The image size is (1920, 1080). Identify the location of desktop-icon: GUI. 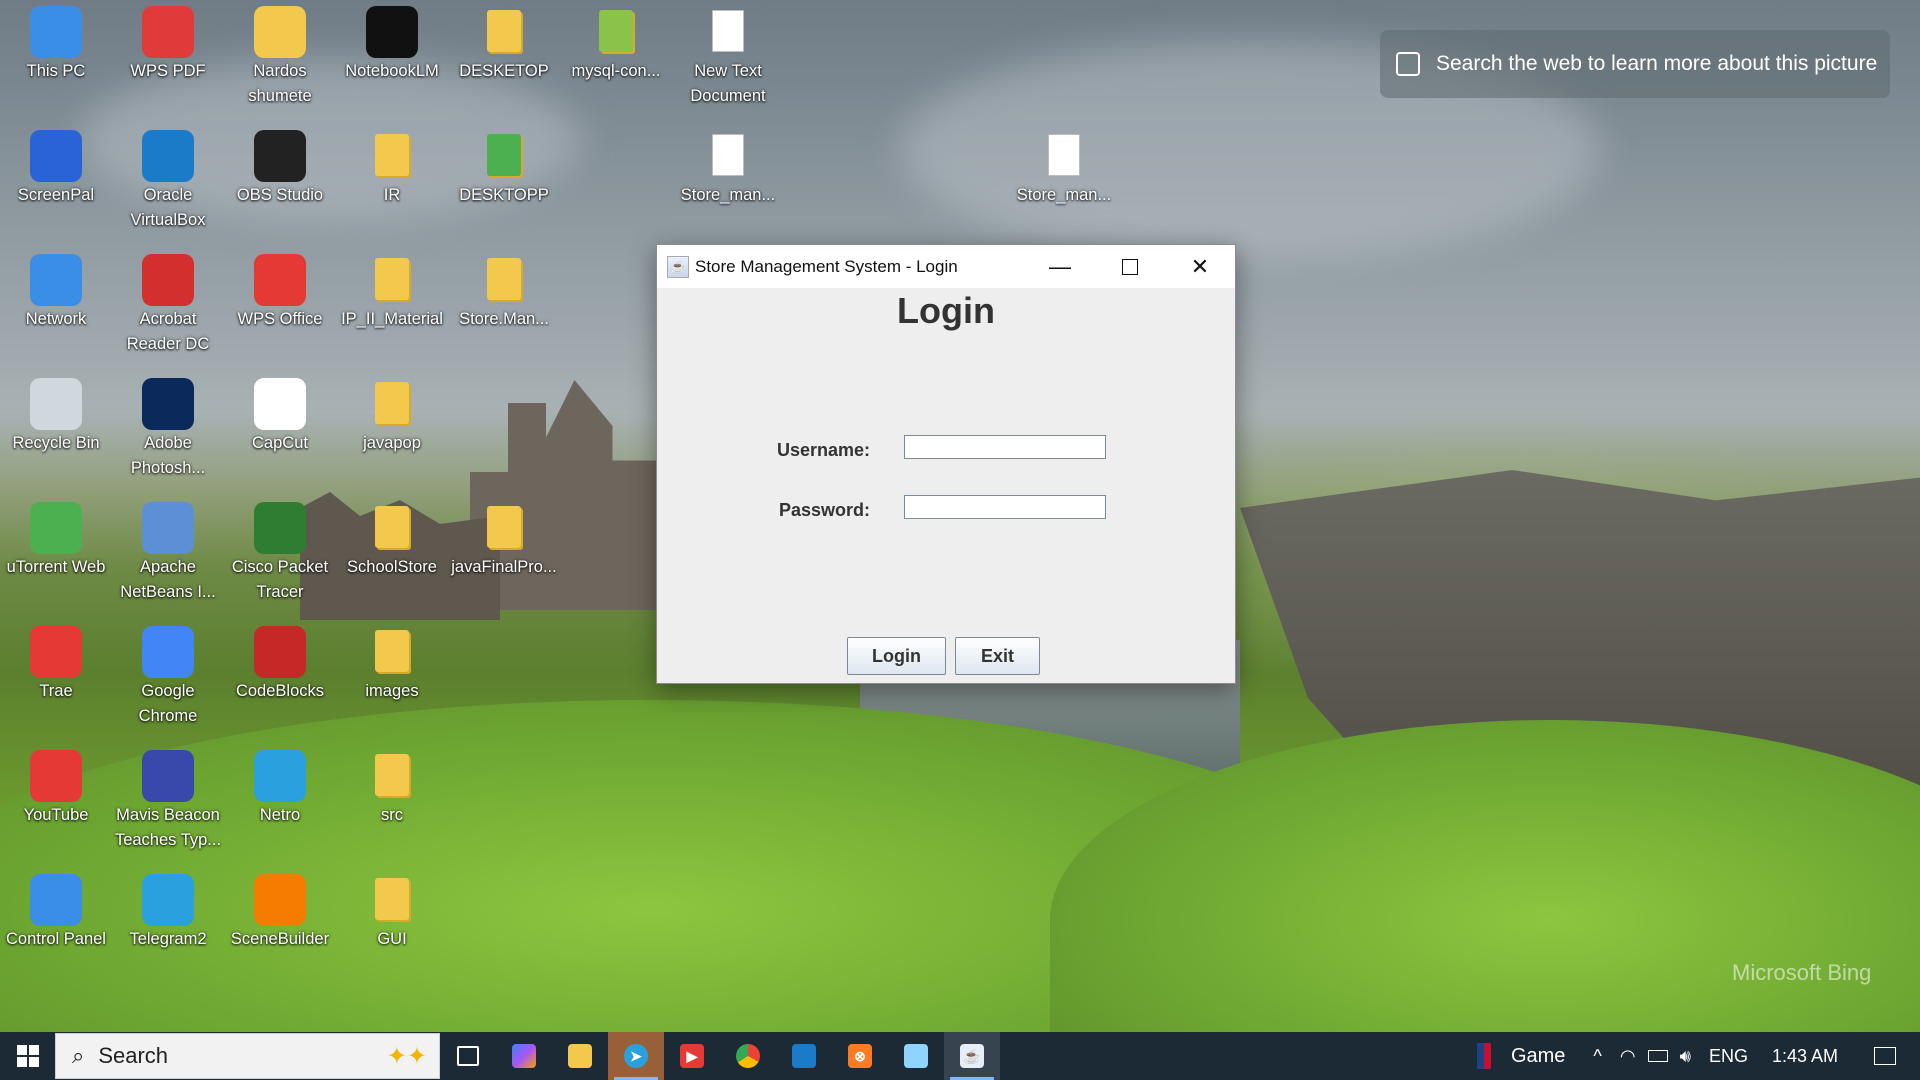
(392, 911).